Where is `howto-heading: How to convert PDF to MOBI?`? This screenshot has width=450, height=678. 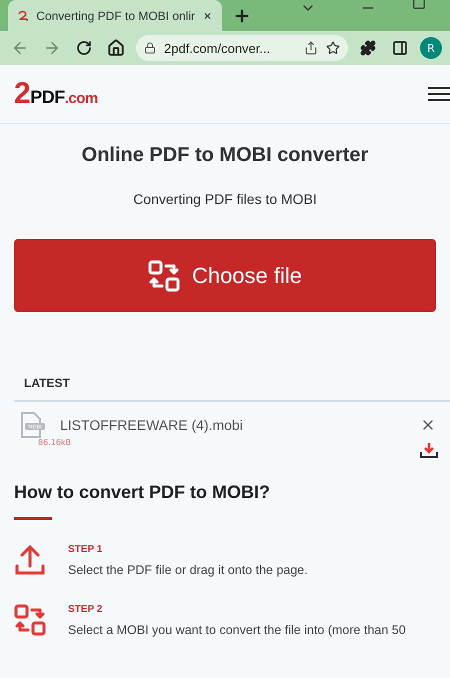 howto-heading: How to convert PDF to MOBI? is located at coordinates (142, 492).